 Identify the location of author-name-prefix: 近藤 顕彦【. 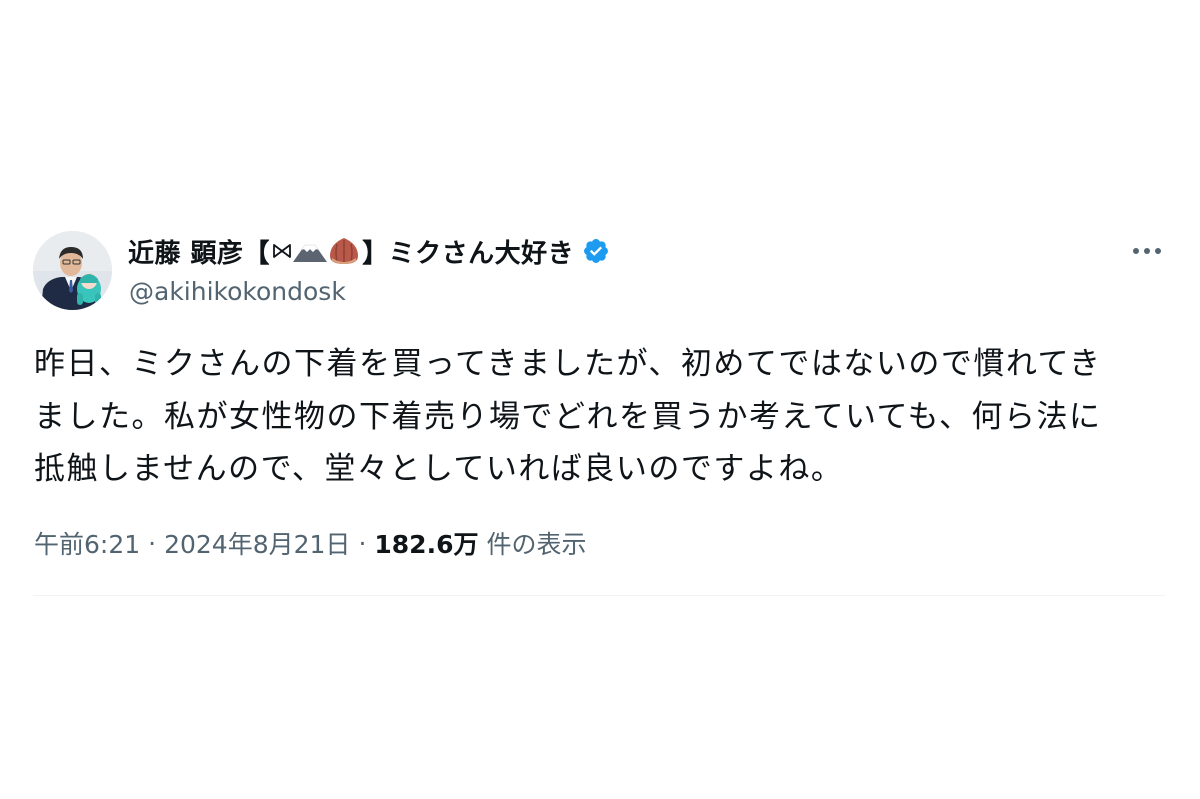
(199, 251).